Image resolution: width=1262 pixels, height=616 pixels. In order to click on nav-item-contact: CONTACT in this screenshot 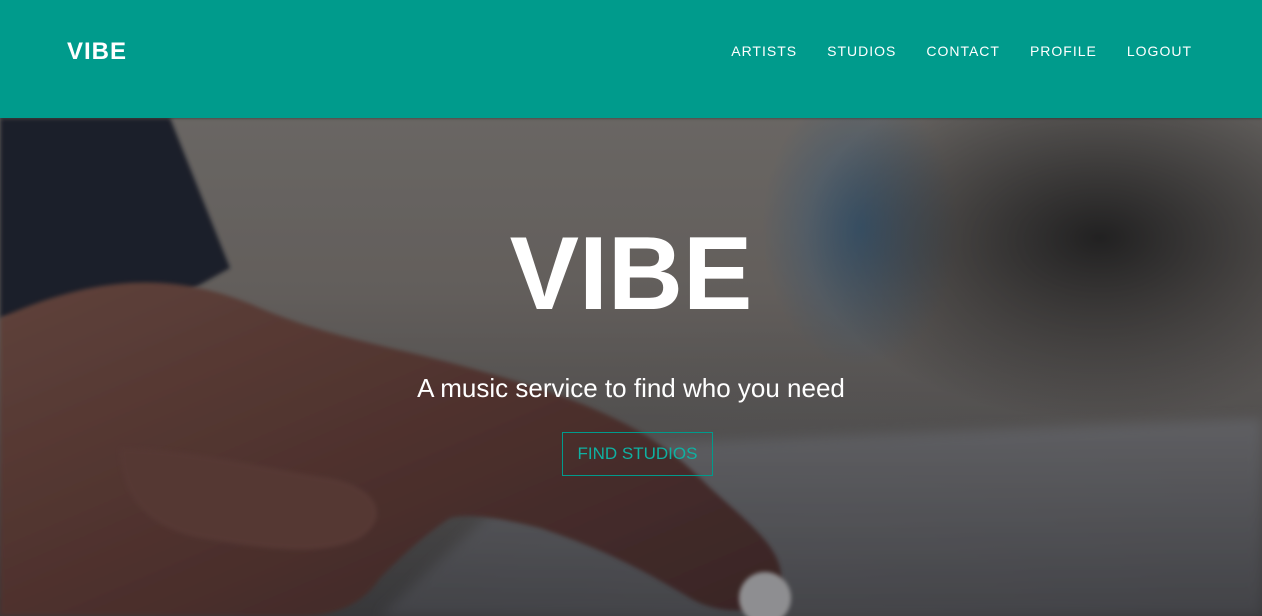, I will do `click(948, 51)`.